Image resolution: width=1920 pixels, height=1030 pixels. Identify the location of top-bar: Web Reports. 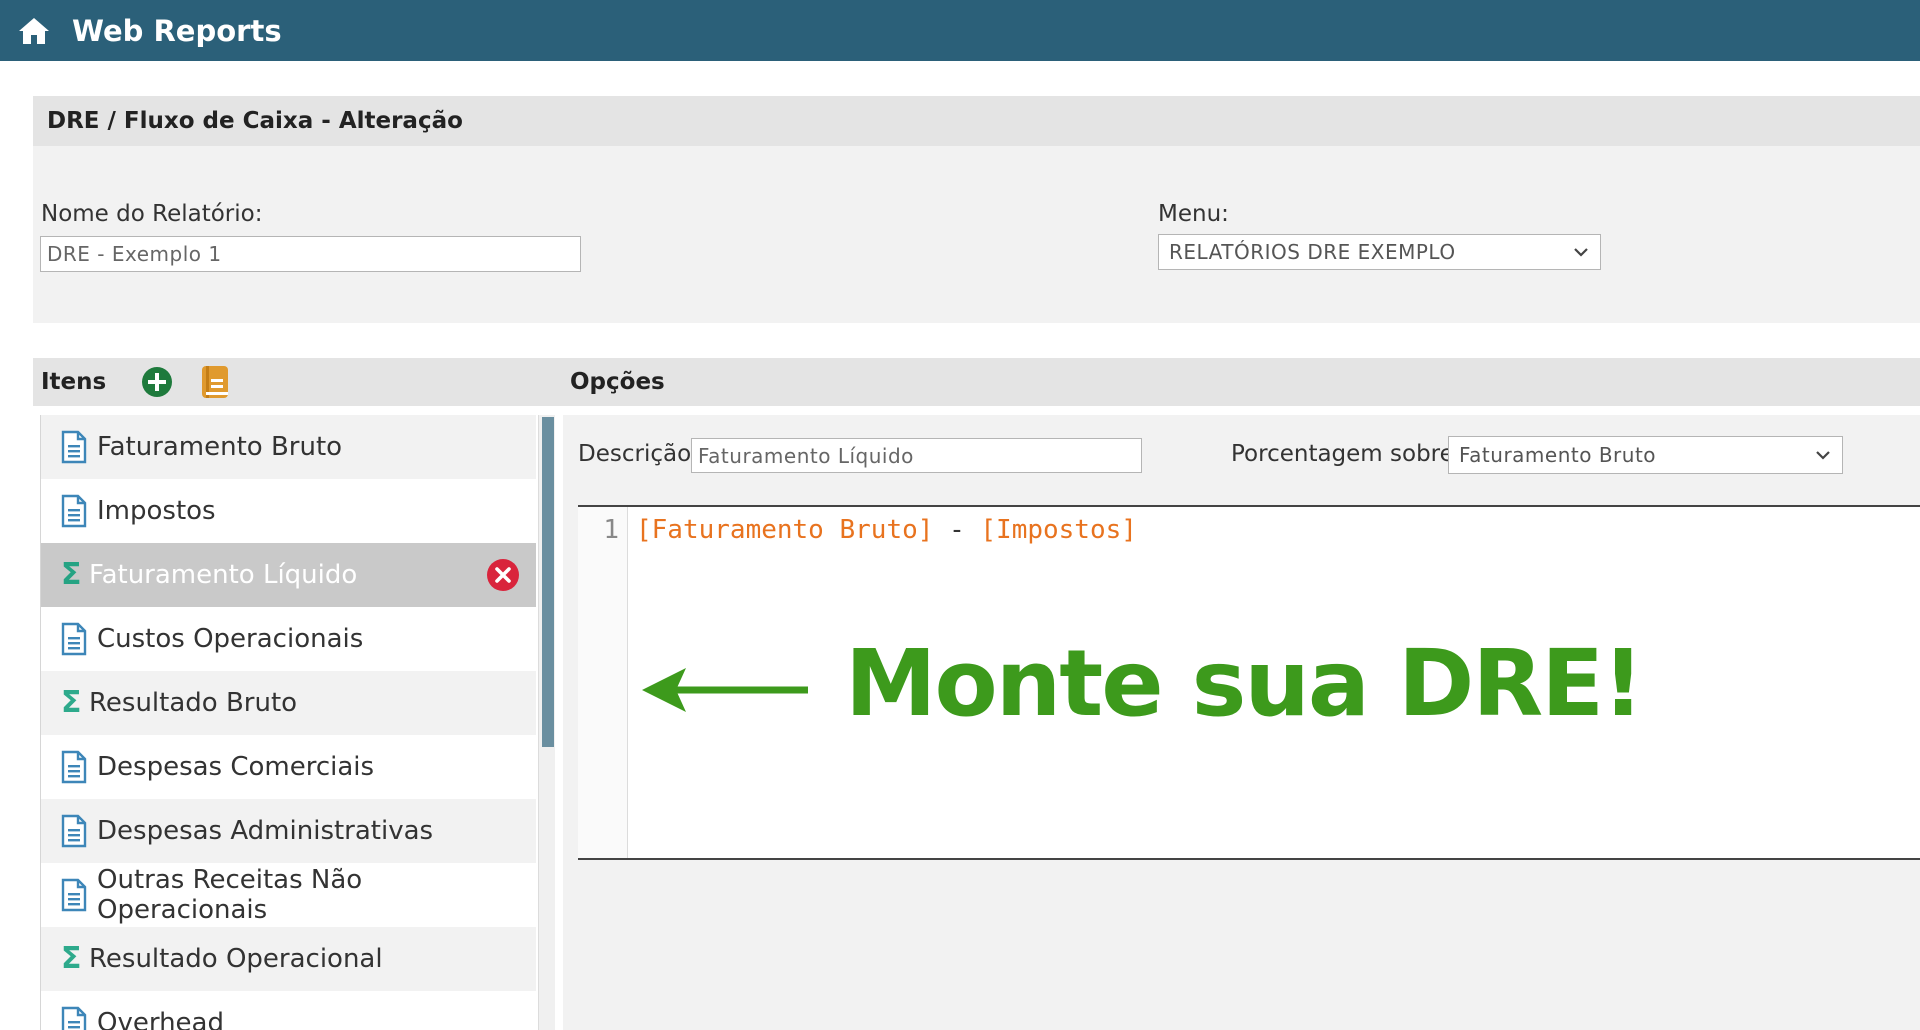
(960, 30).